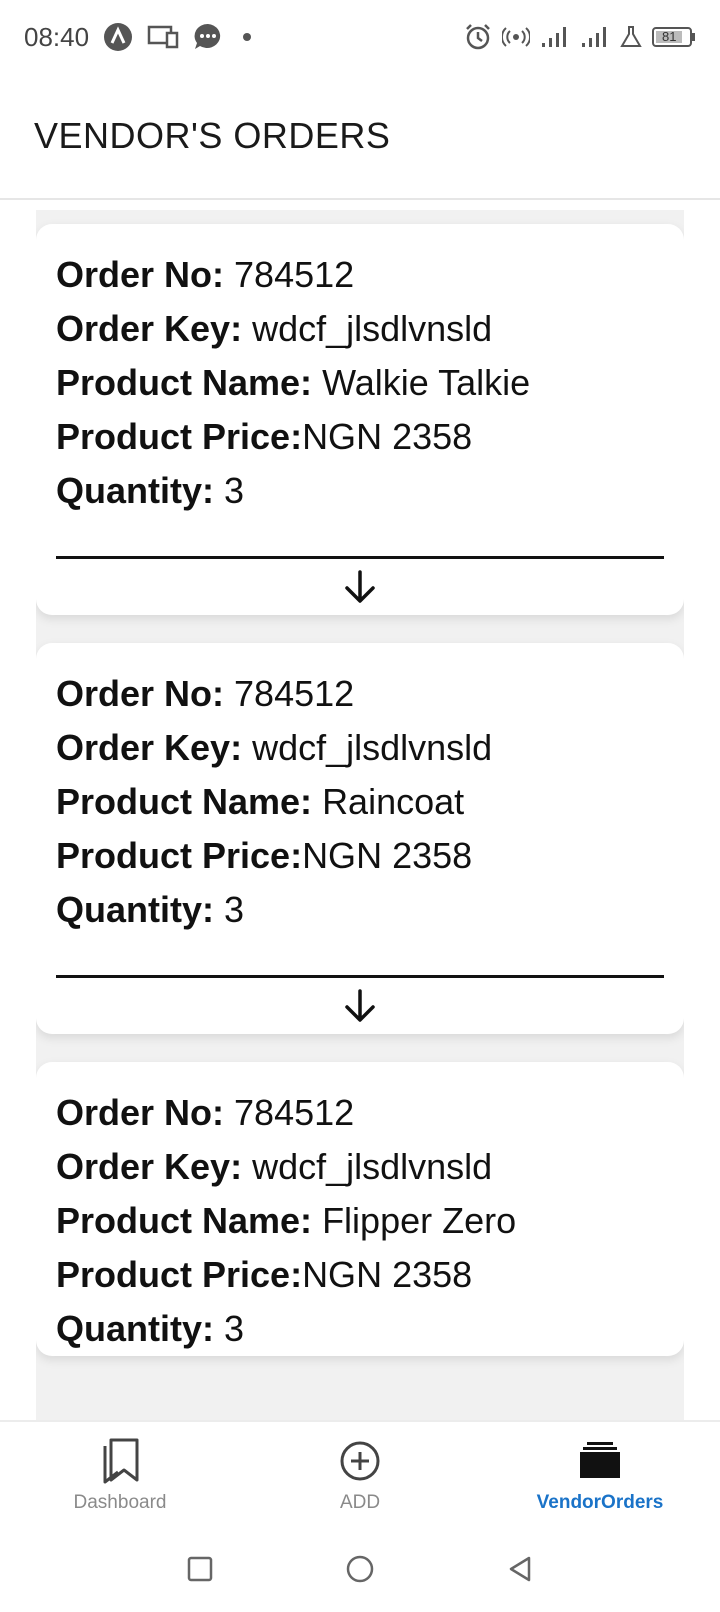  I want to click on hotspot-icon, so click(516, 37).